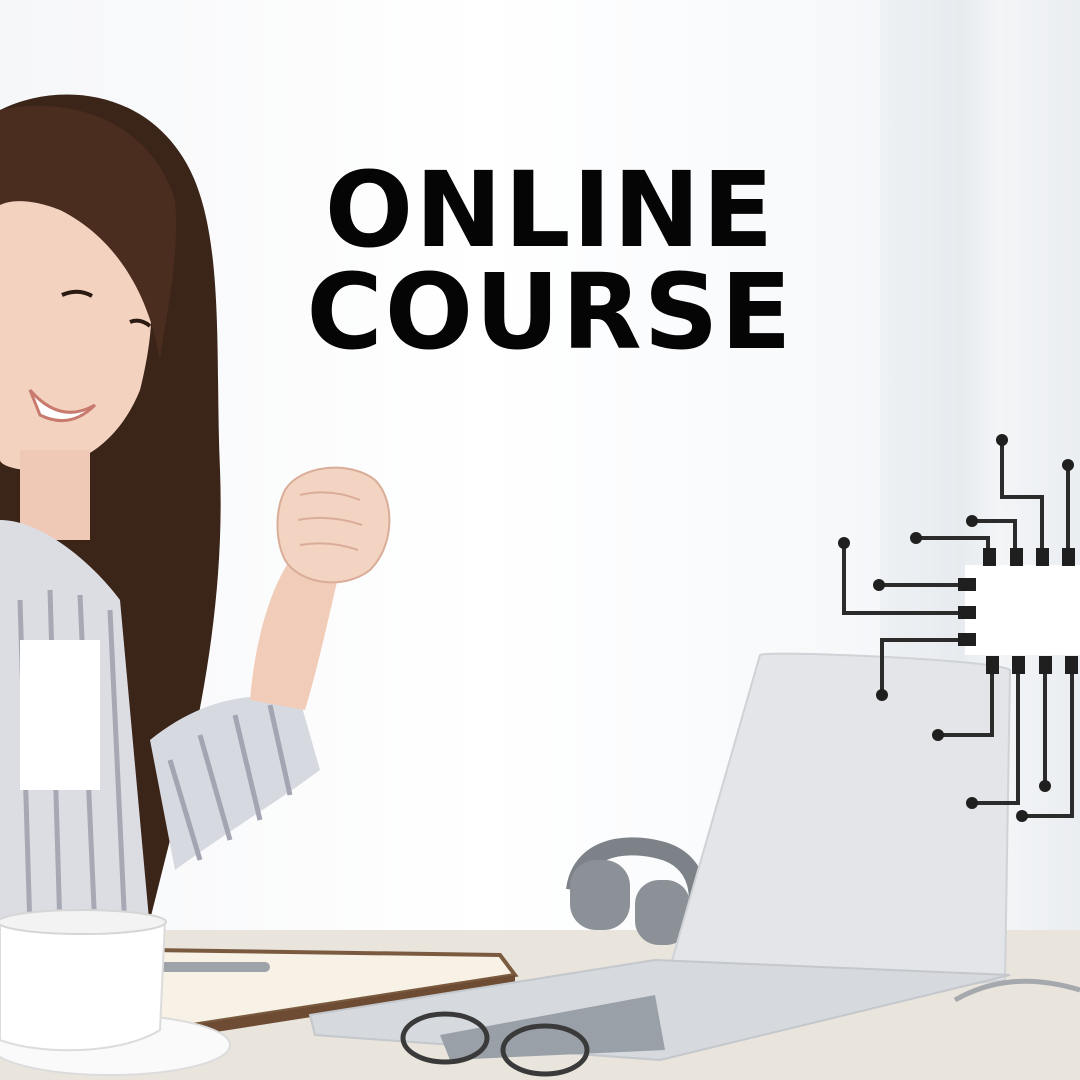  I want to click on headline: ONLINE COURSE, so click(550, 261).